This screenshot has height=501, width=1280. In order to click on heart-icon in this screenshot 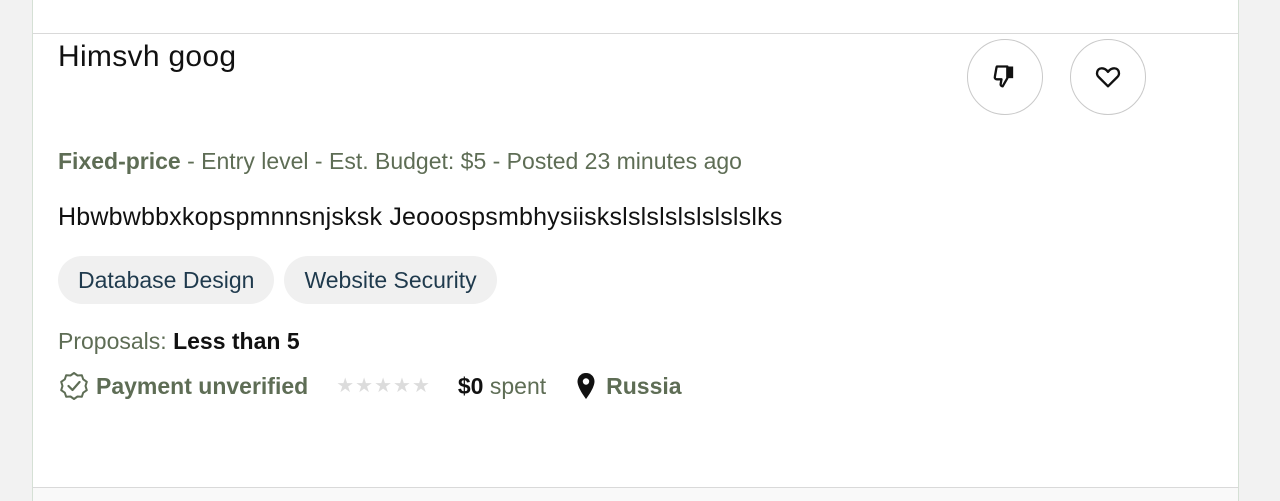, I will do `click(1108, 77)`.